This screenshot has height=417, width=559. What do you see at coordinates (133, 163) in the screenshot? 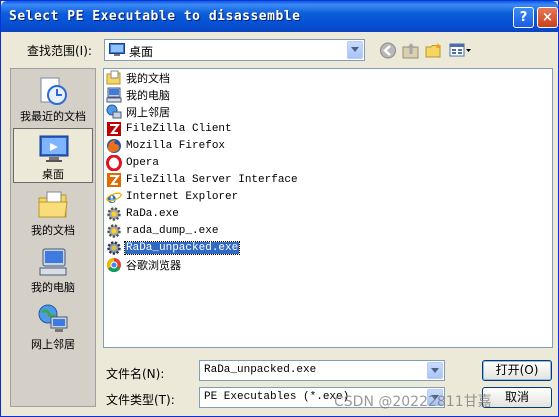
I see `list-item: Opera` at bounding box center [133, 163].